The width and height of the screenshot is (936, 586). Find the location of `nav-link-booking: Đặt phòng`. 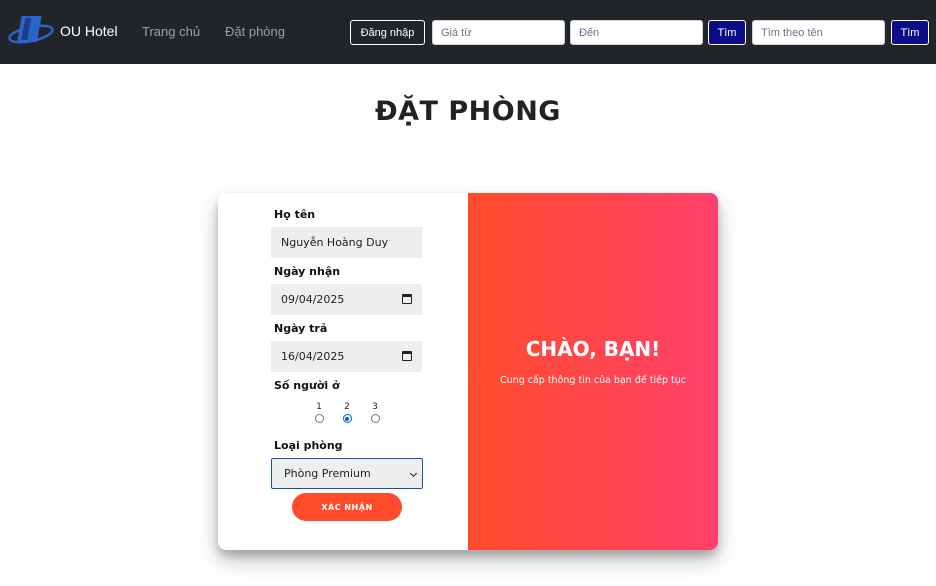

nav-link-booking: Đặt phòng is located at coordinates (255, 31).